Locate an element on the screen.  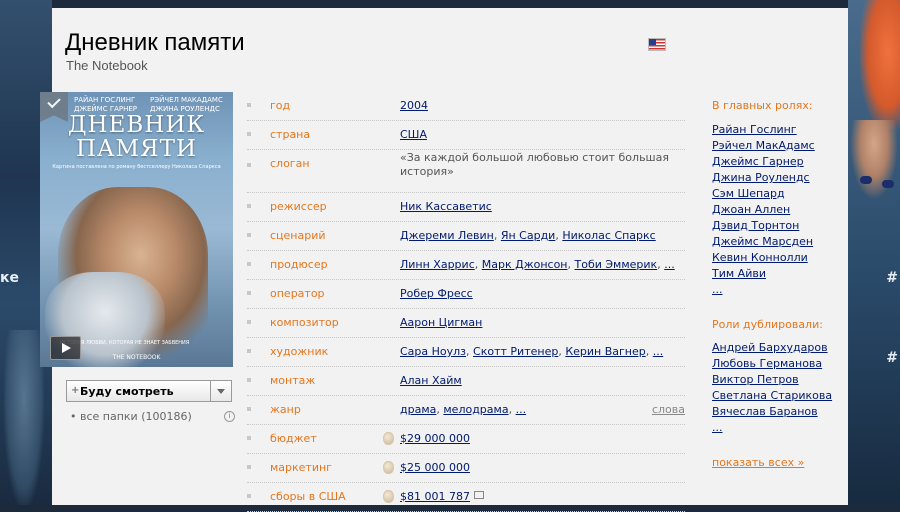
info-value: $81 001 787 is located at coordinates (442, 496).